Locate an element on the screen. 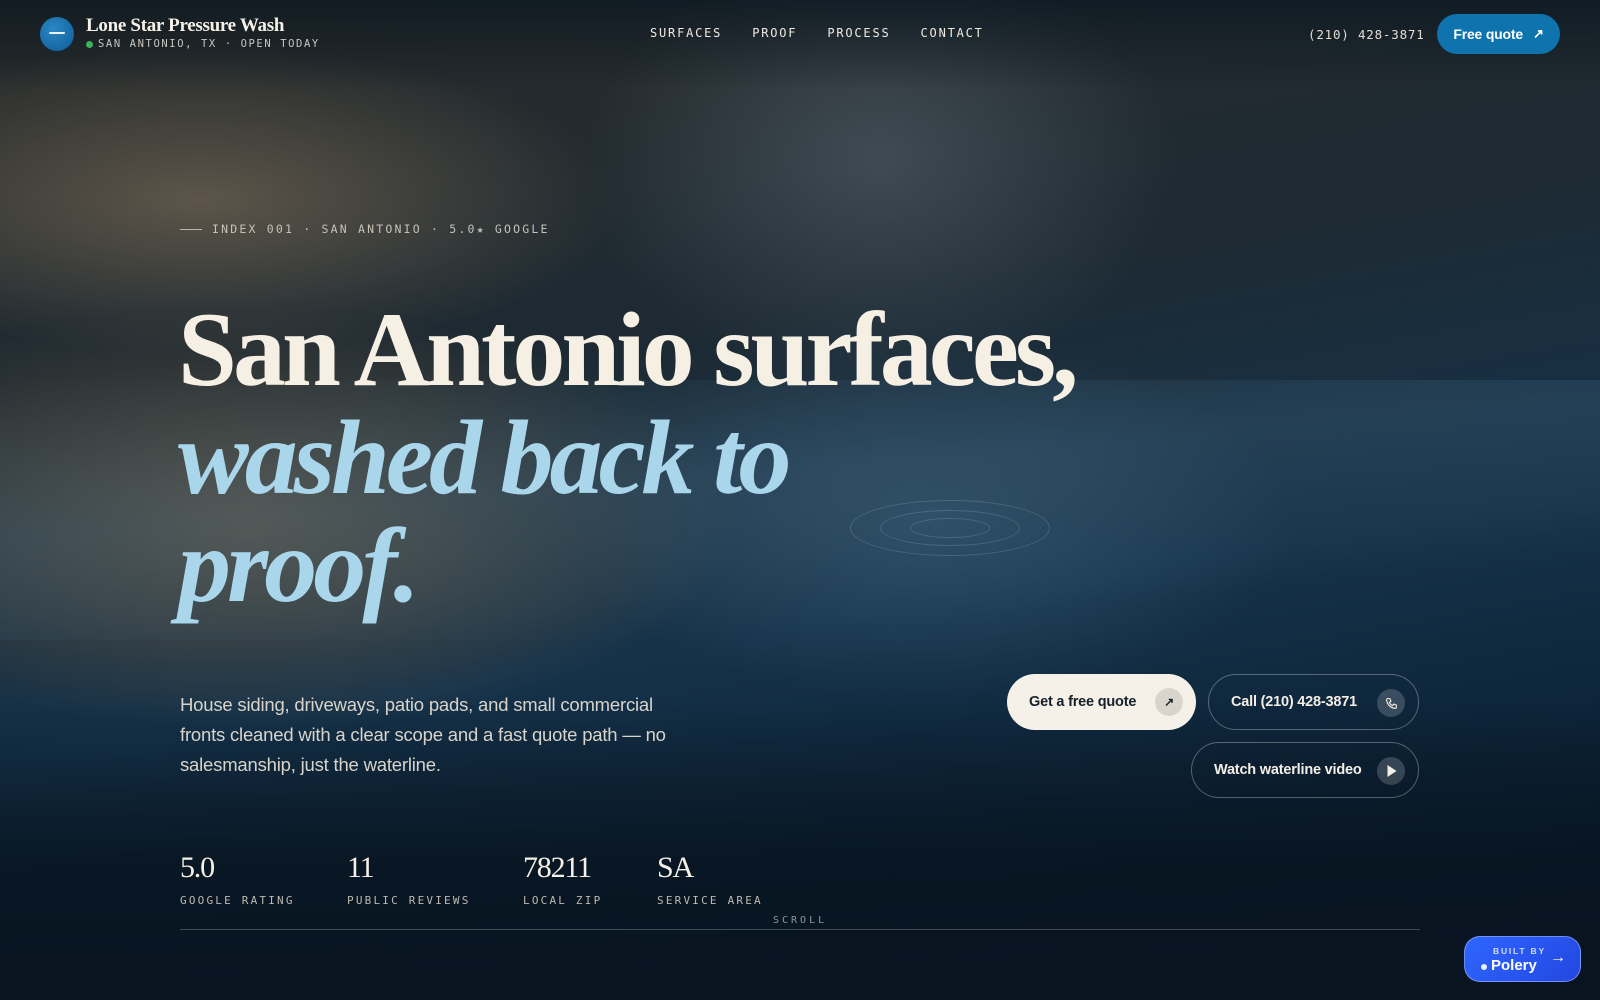  built-by-name: Polery is located at coordinates (1514, 965).